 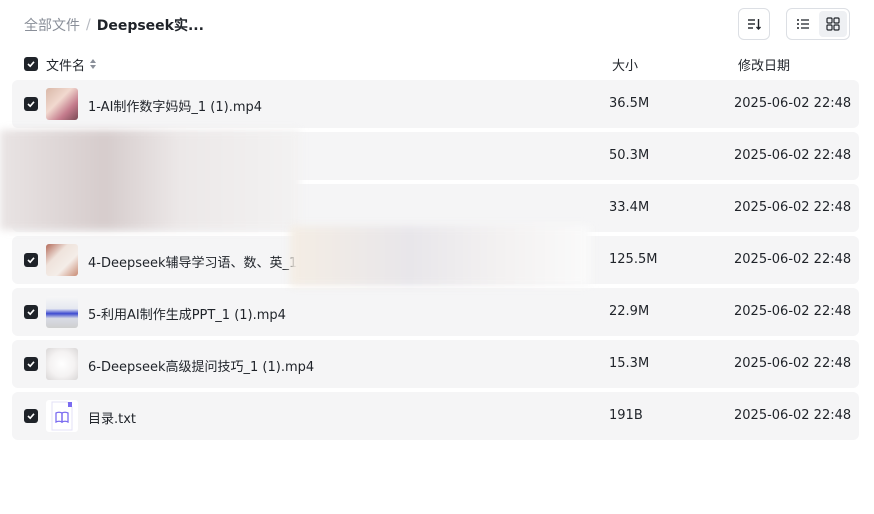 I want to click on name-column-header: 文件名, so click(x=71, y=64).